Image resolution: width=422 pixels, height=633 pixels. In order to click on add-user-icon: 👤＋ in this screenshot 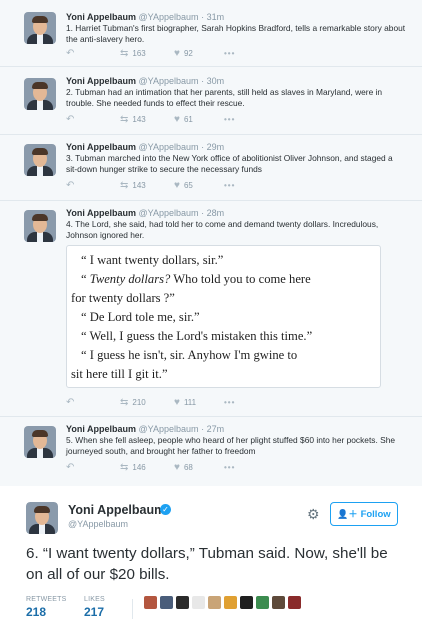, I will do `click(347, 514)`.